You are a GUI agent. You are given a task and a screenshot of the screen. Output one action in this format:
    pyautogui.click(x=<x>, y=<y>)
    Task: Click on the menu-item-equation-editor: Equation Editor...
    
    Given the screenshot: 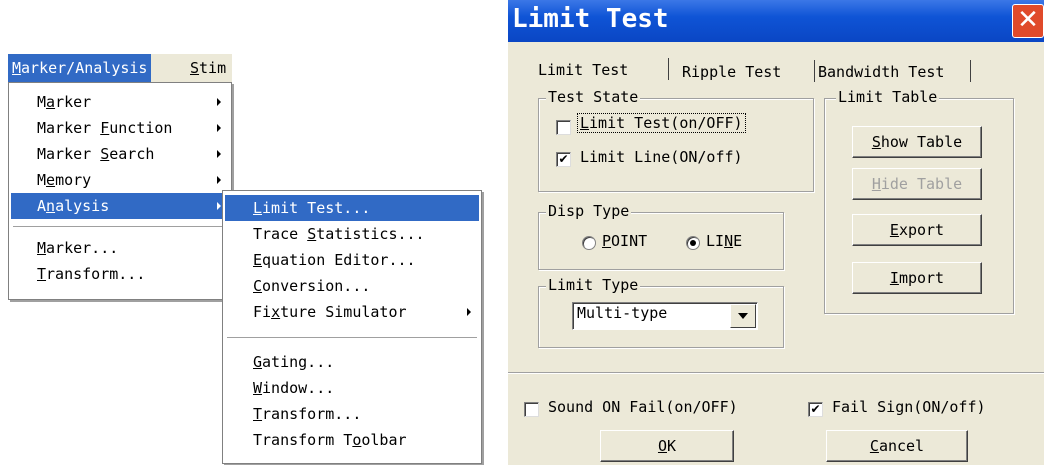 What is the action you would take?
    pyautogui.click(x=352, y=260)
    